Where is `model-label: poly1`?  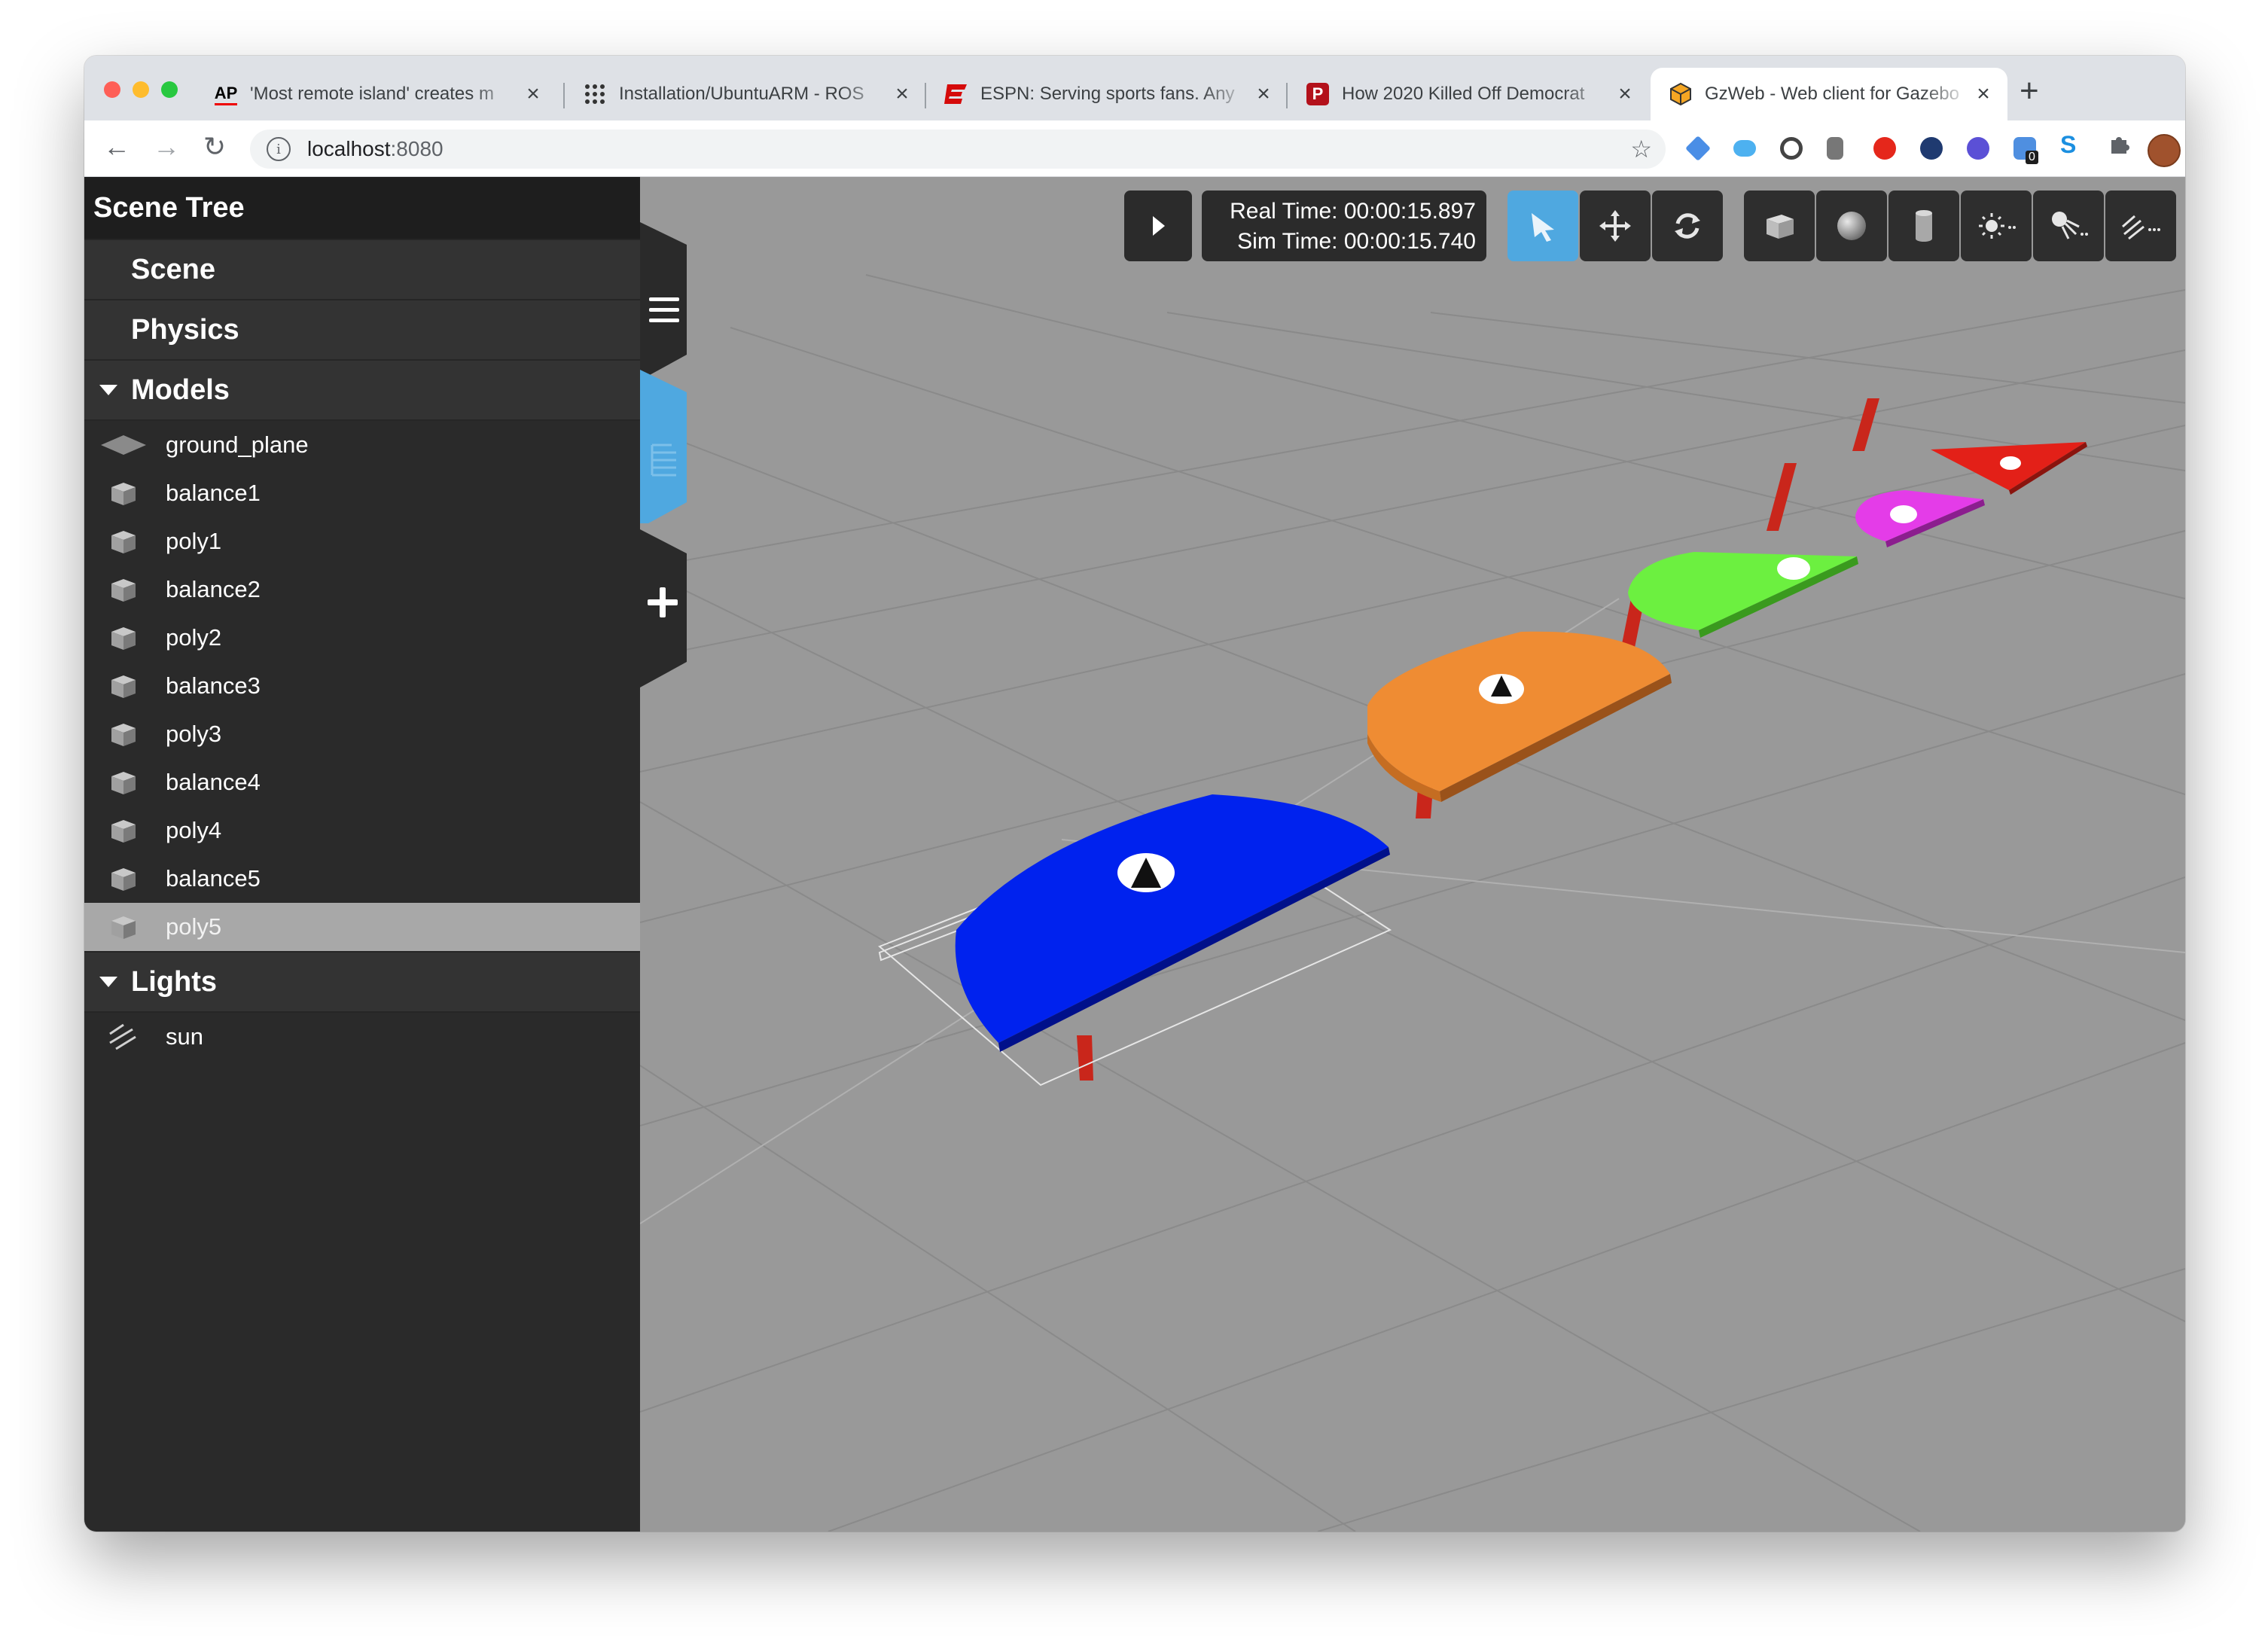 model-label: poly1 is located at coordinates (194, 541).